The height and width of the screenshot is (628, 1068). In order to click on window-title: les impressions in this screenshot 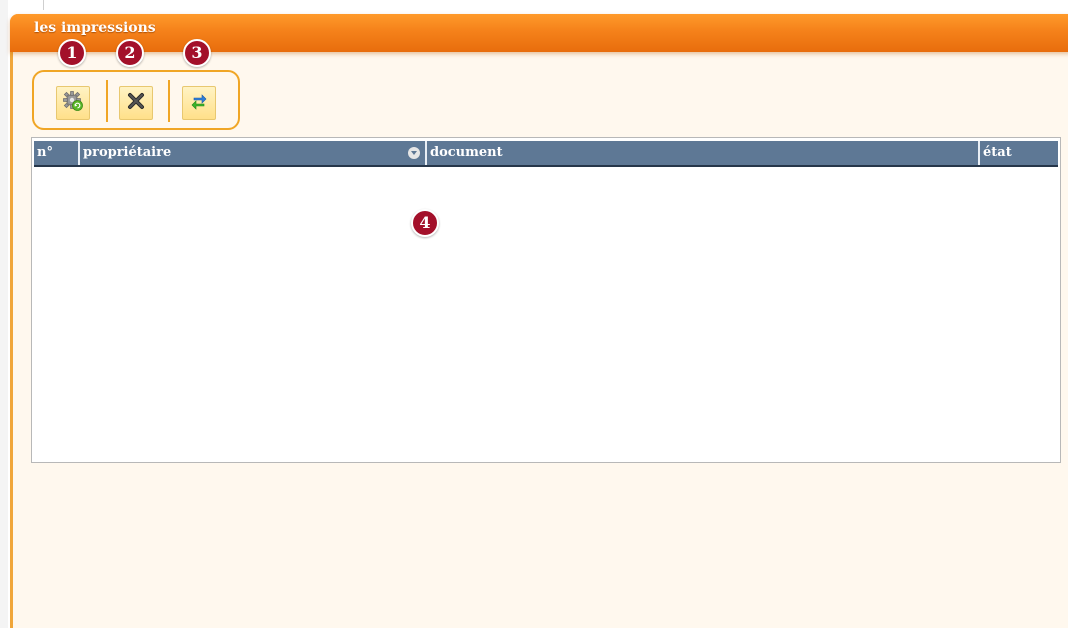, I will do `click(95, 28)`.